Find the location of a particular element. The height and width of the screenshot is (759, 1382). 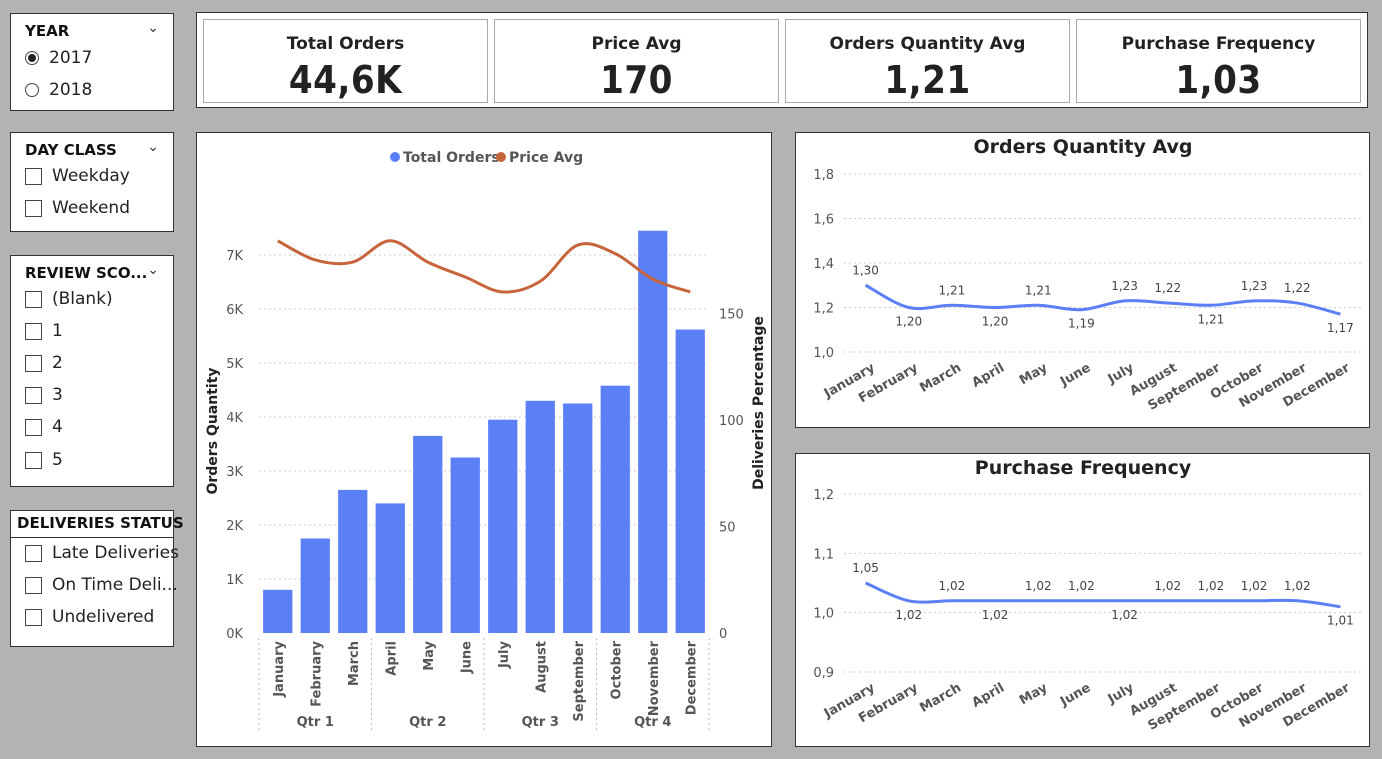

y-tick-label: 1,4 is located at coordinates (823, 264).